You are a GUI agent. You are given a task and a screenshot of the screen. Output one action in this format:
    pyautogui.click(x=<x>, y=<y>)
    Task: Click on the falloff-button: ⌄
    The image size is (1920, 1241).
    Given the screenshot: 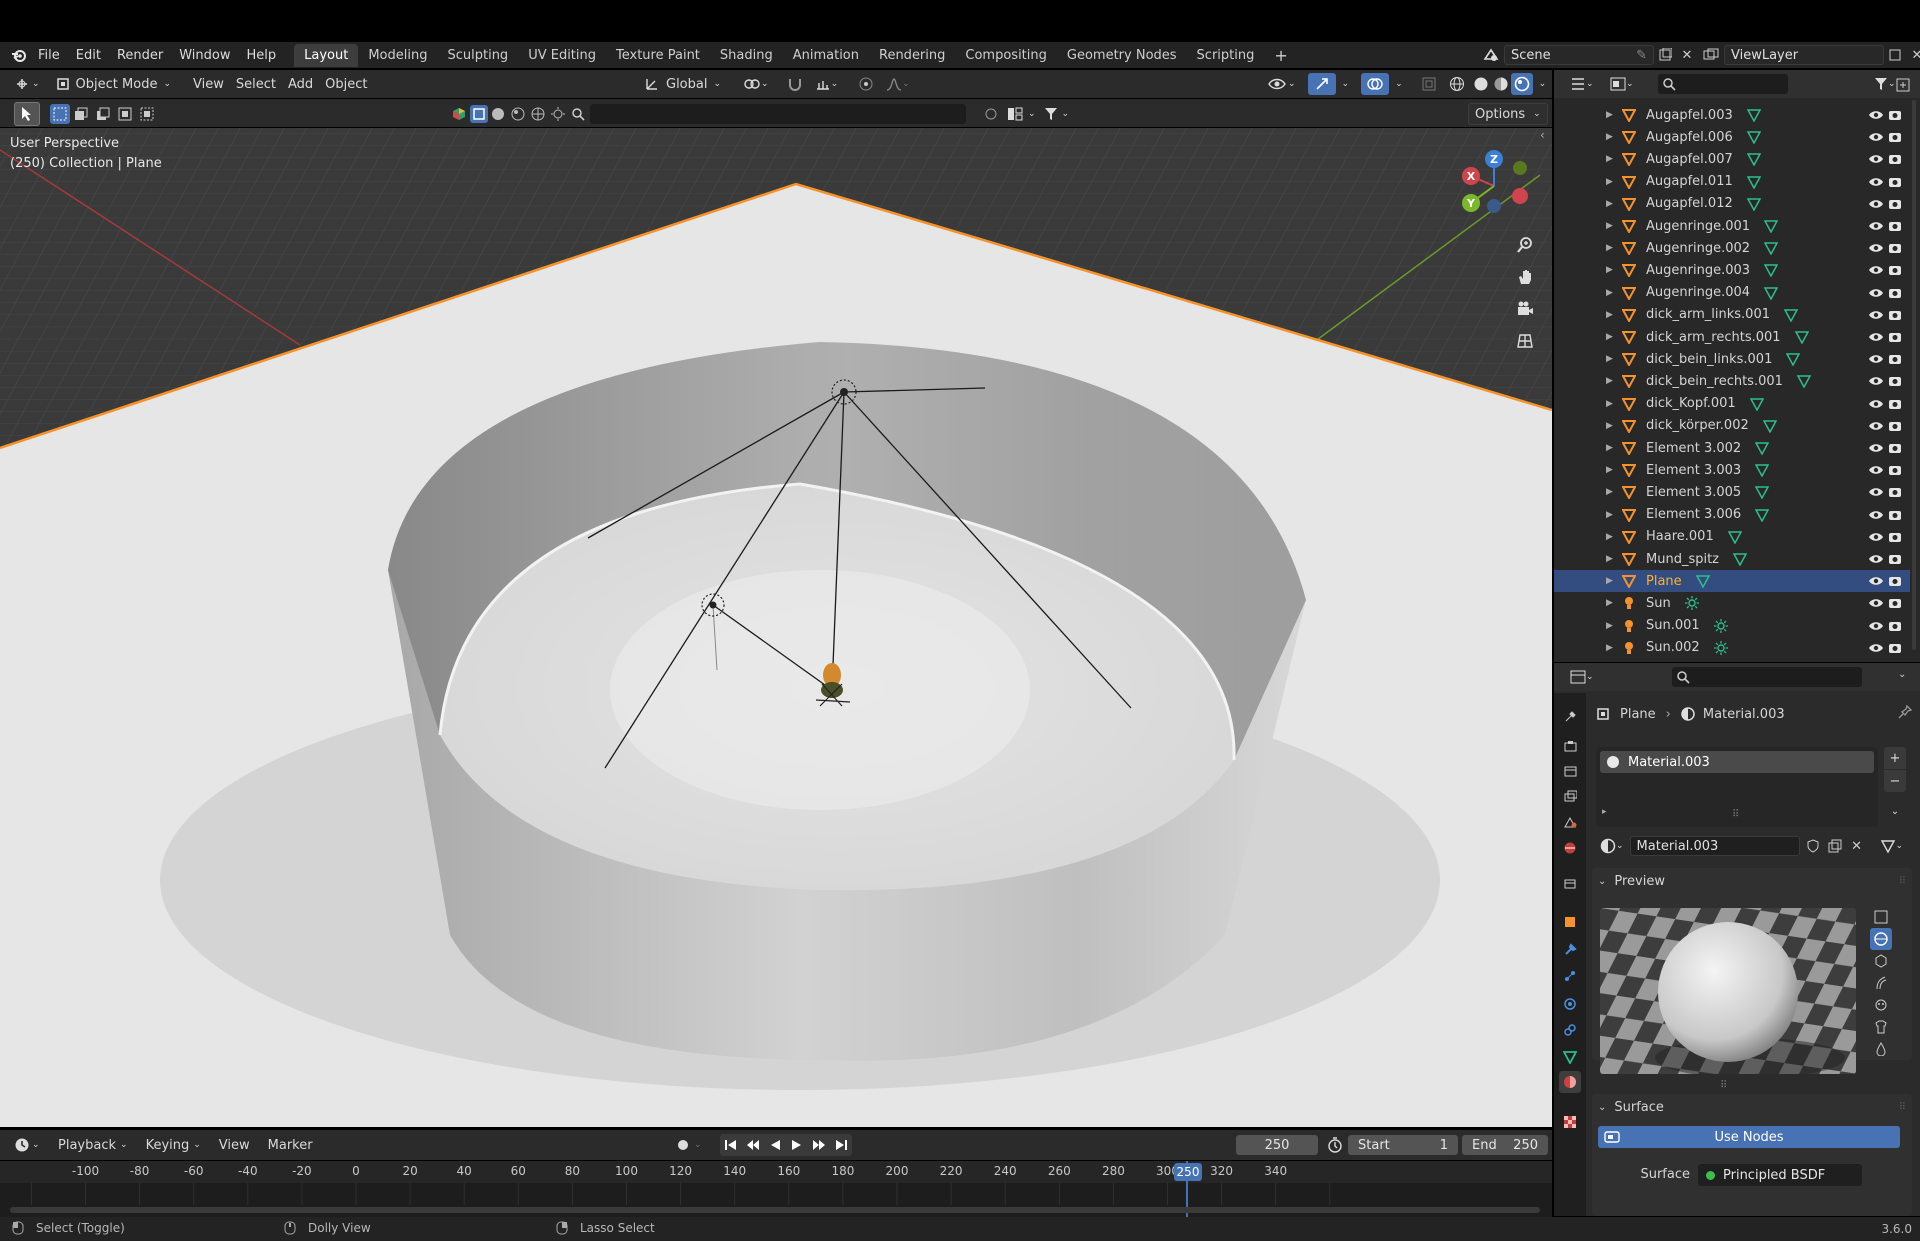 What is the action you would take?
    pyautogui.click(x=898, y=84)
    